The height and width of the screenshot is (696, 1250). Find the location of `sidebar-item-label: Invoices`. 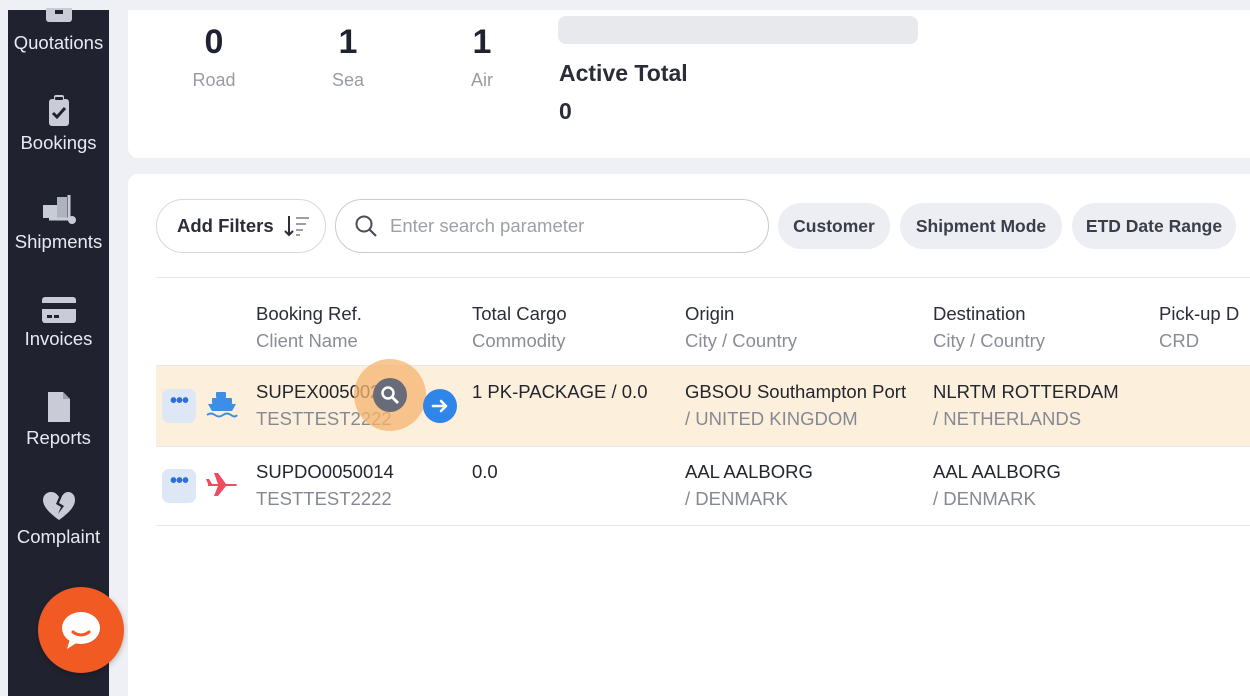

sidebar-item-label: Invoices is located at coordinates (58, 338).